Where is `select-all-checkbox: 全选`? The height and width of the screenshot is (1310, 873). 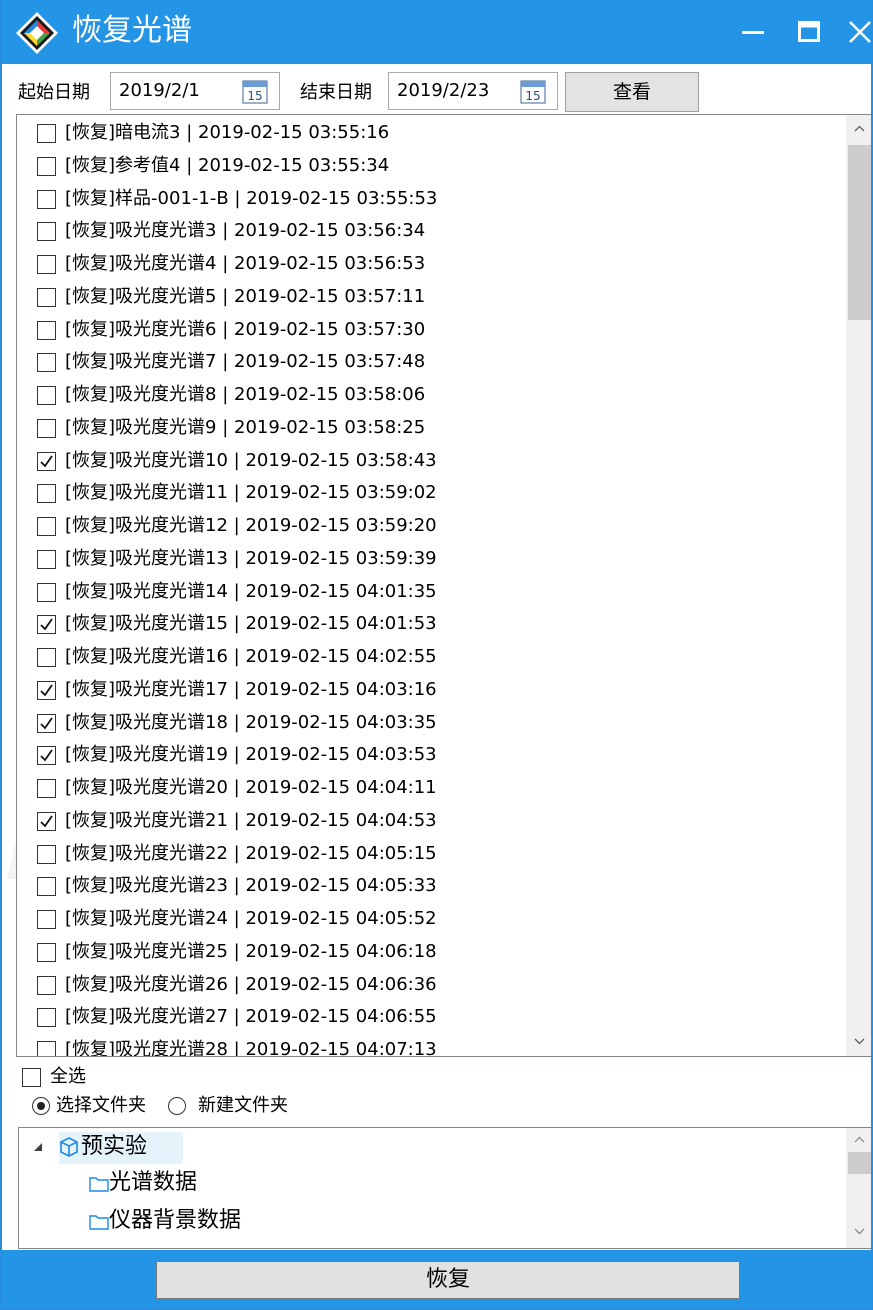 select-all-checkbox: 全选 is located at coordinates (122, 1078).